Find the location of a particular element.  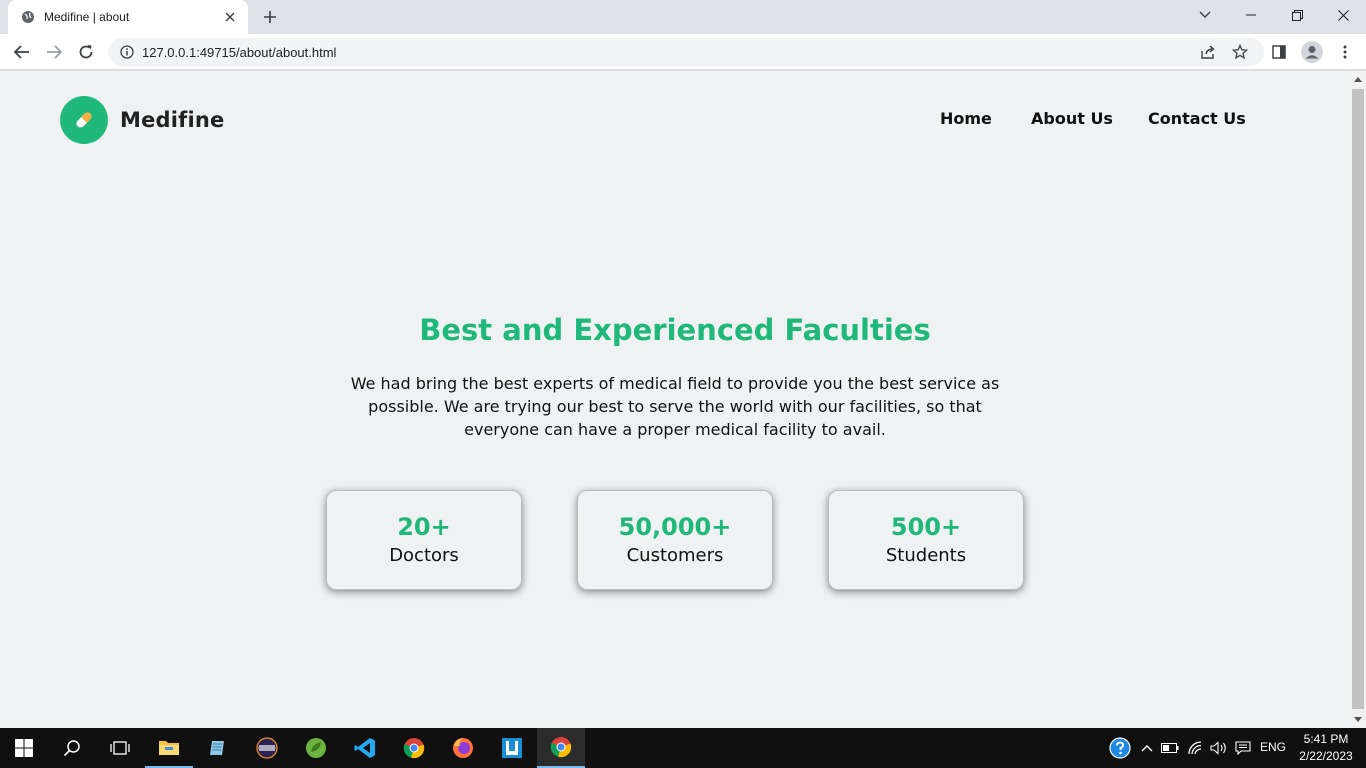

stat-card-students: 500+ Students is located at coordinates (926, 540).